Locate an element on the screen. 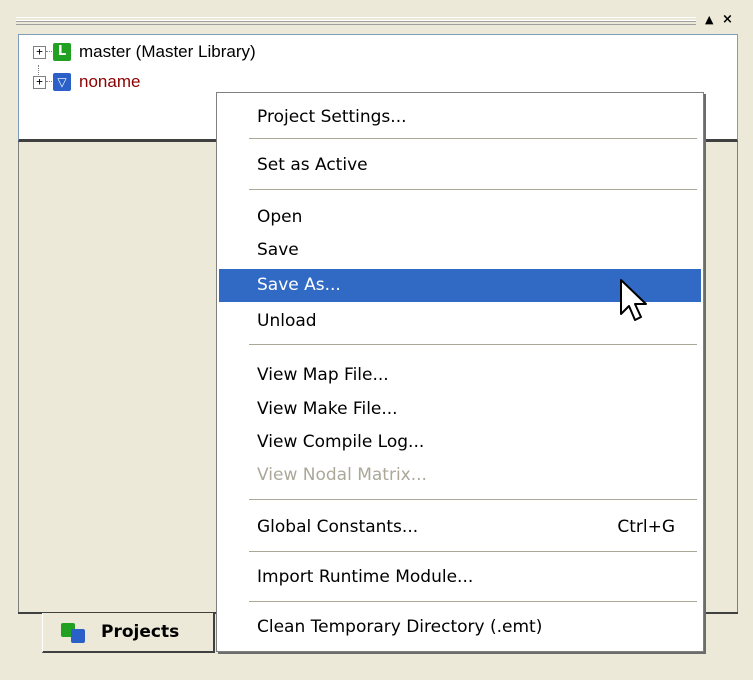 The image size is (753, 680). mouse-cursor-icon is located at coordinates (633, 300).